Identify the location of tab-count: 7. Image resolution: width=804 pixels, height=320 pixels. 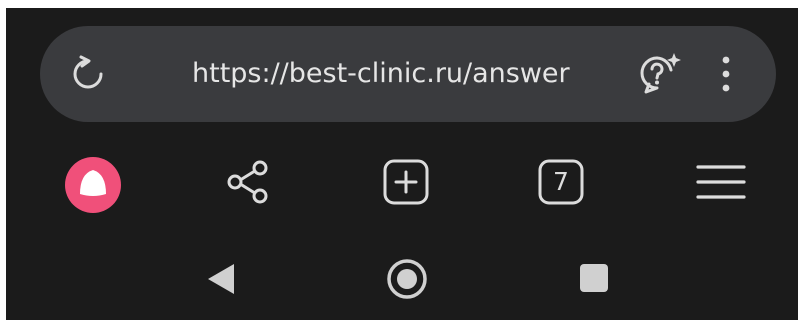
(561, 181).